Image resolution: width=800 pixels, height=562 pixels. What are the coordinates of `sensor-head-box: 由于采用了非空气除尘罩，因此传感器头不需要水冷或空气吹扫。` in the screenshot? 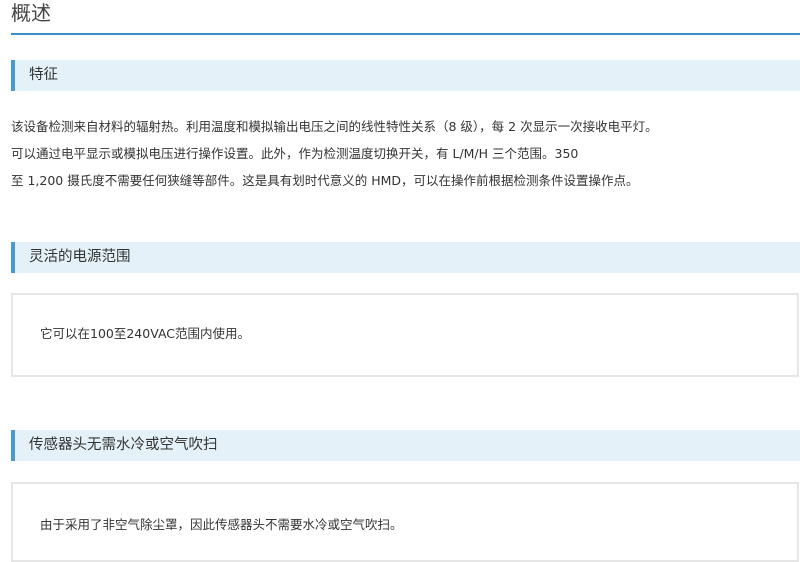 It's located at (405, 522).